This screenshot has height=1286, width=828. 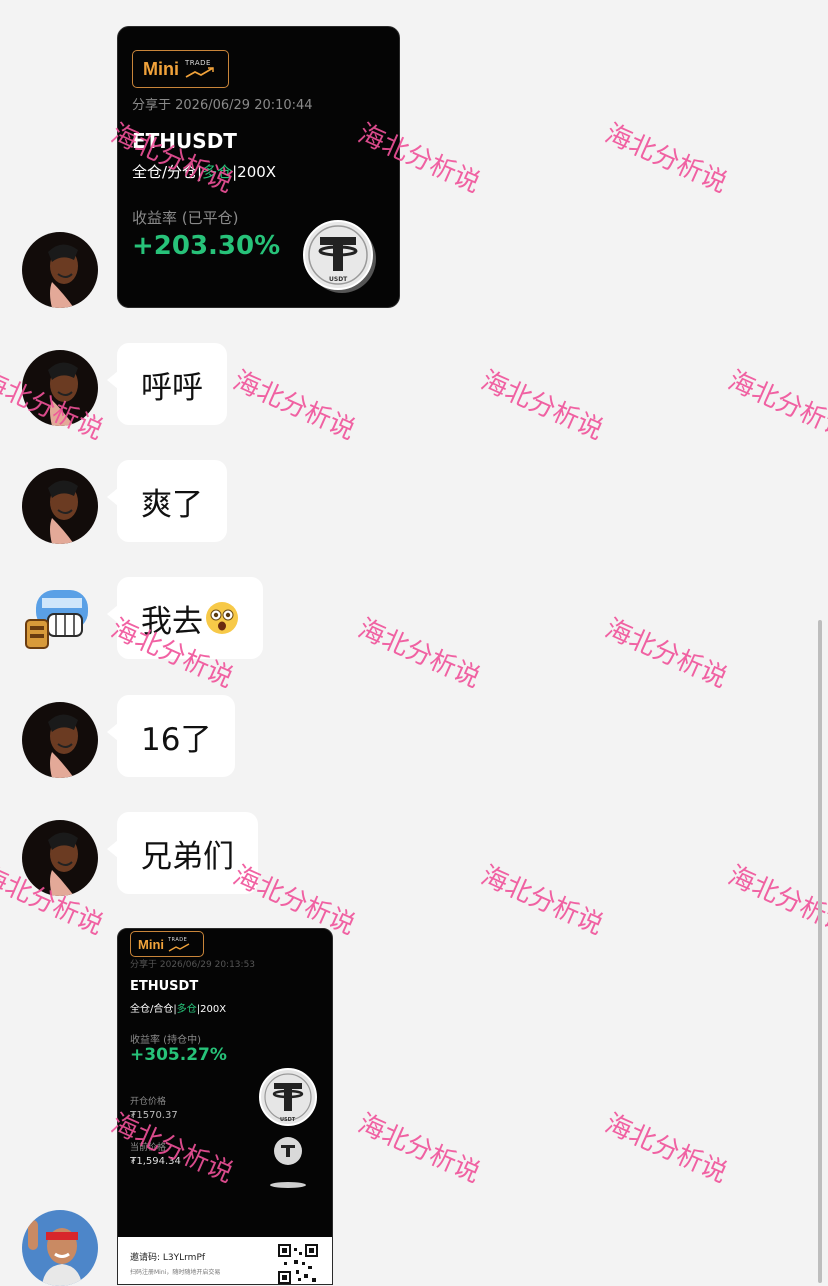 I want to click on message-bubble: 呼呼, so click(x=167, y=384).